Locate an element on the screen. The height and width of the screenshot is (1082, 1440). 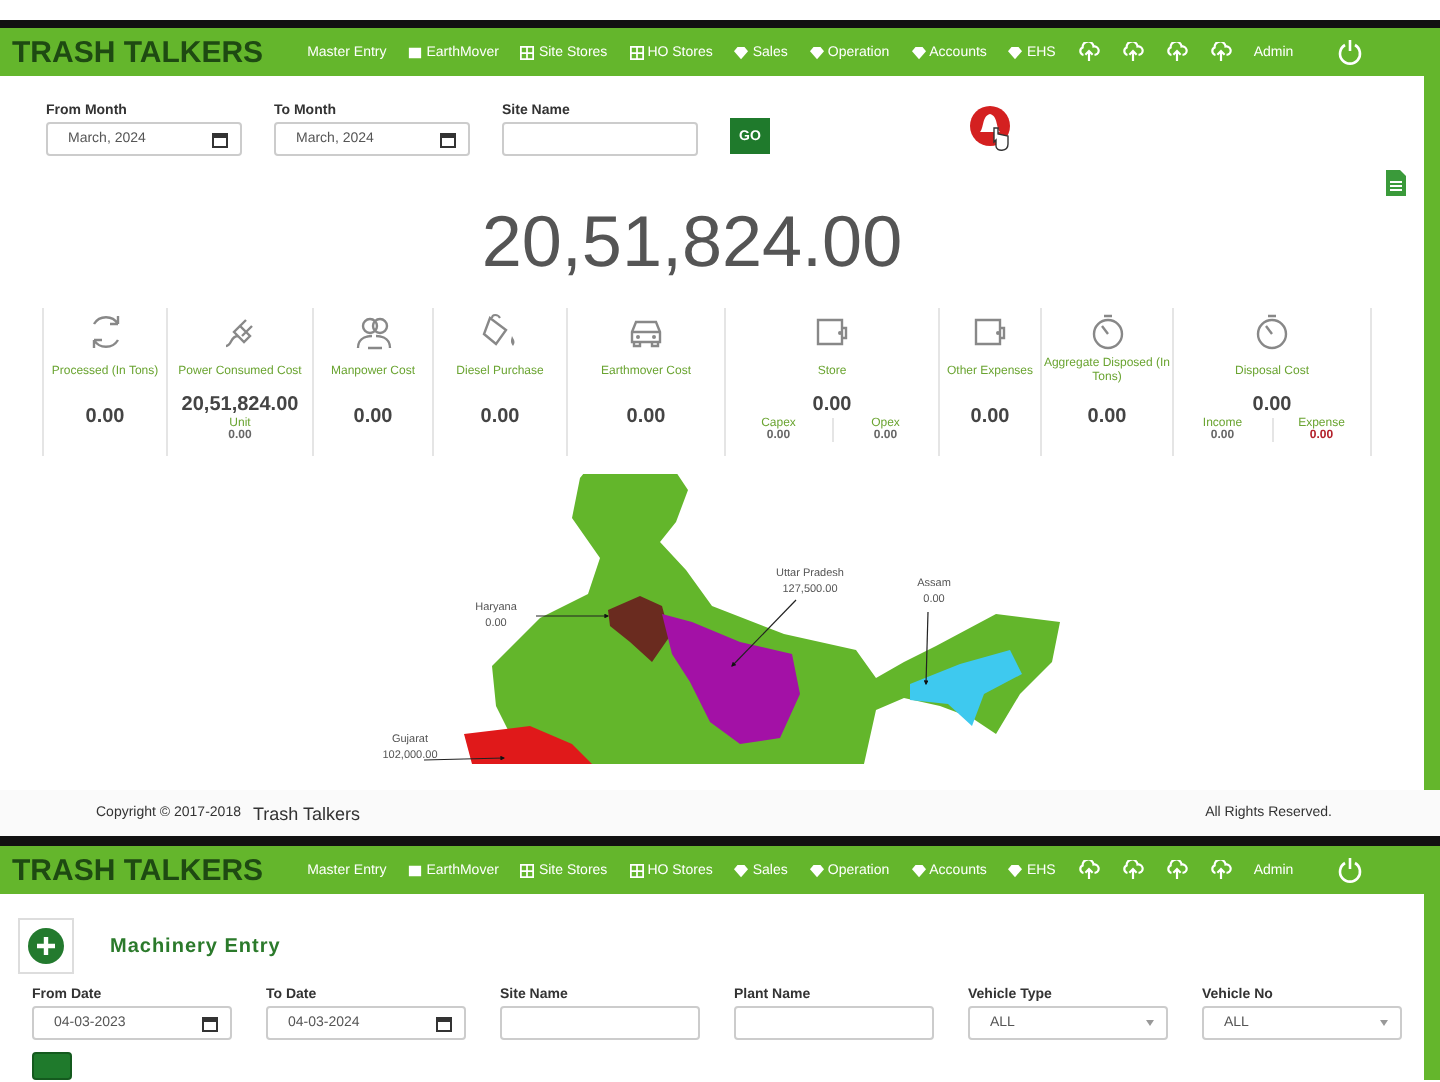
company-name: Trash Talkers is located at coordinates (306, 813).